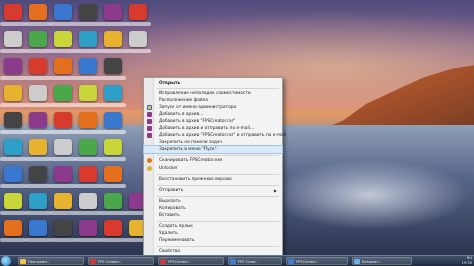  Describe the element at coordinates (467, 263) in the screenshot. I see `clock: 19:35` at that location.